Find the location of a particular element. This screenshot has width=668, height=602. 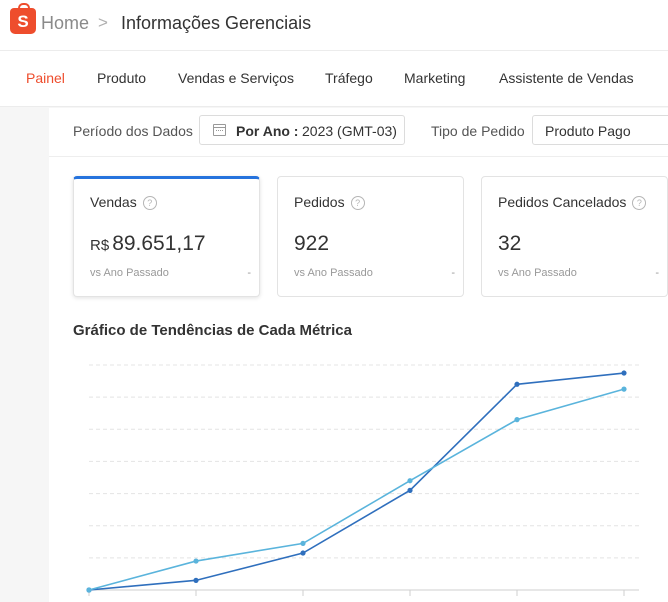

tab-assistente-de-vendas: Assistente de Vendas is located at coordinates (566, 78).